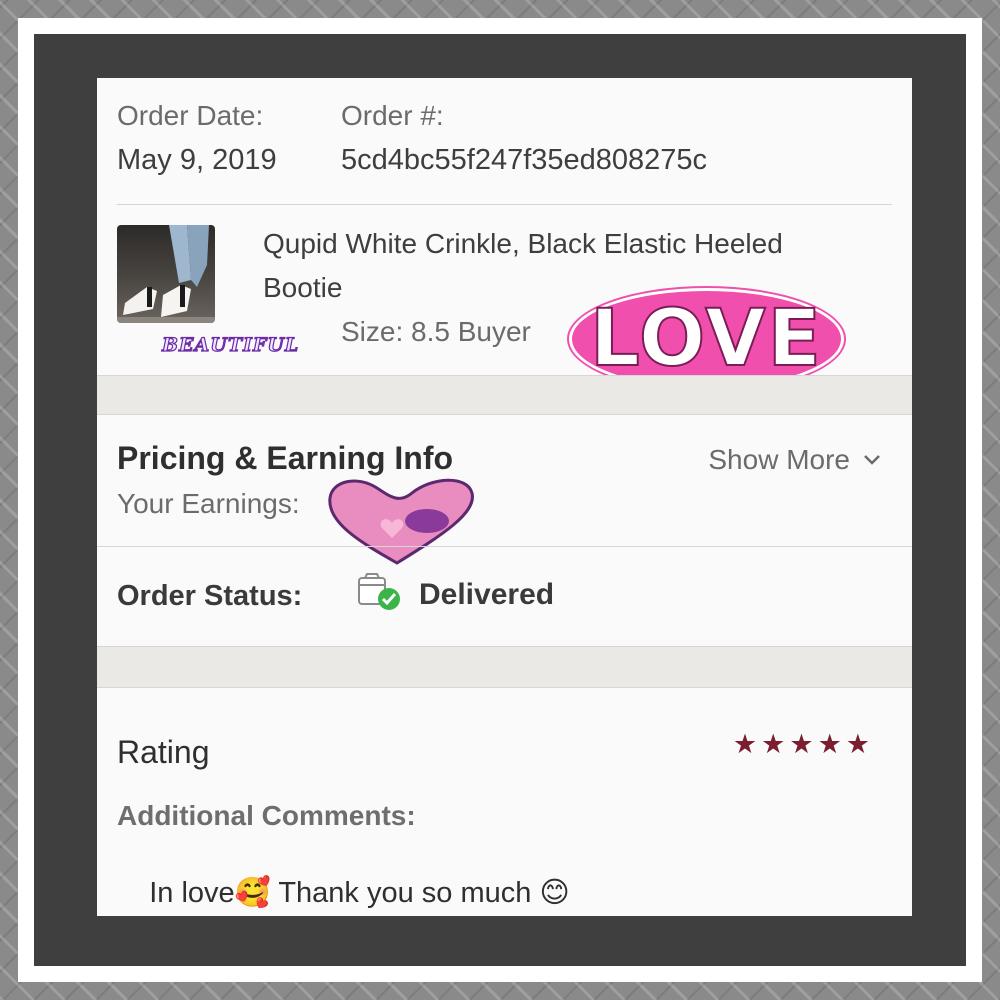 This screenshot has width=1000, height=1000. I want to click on item-details: Size: 8.5 Buyer, so click(436, 331).